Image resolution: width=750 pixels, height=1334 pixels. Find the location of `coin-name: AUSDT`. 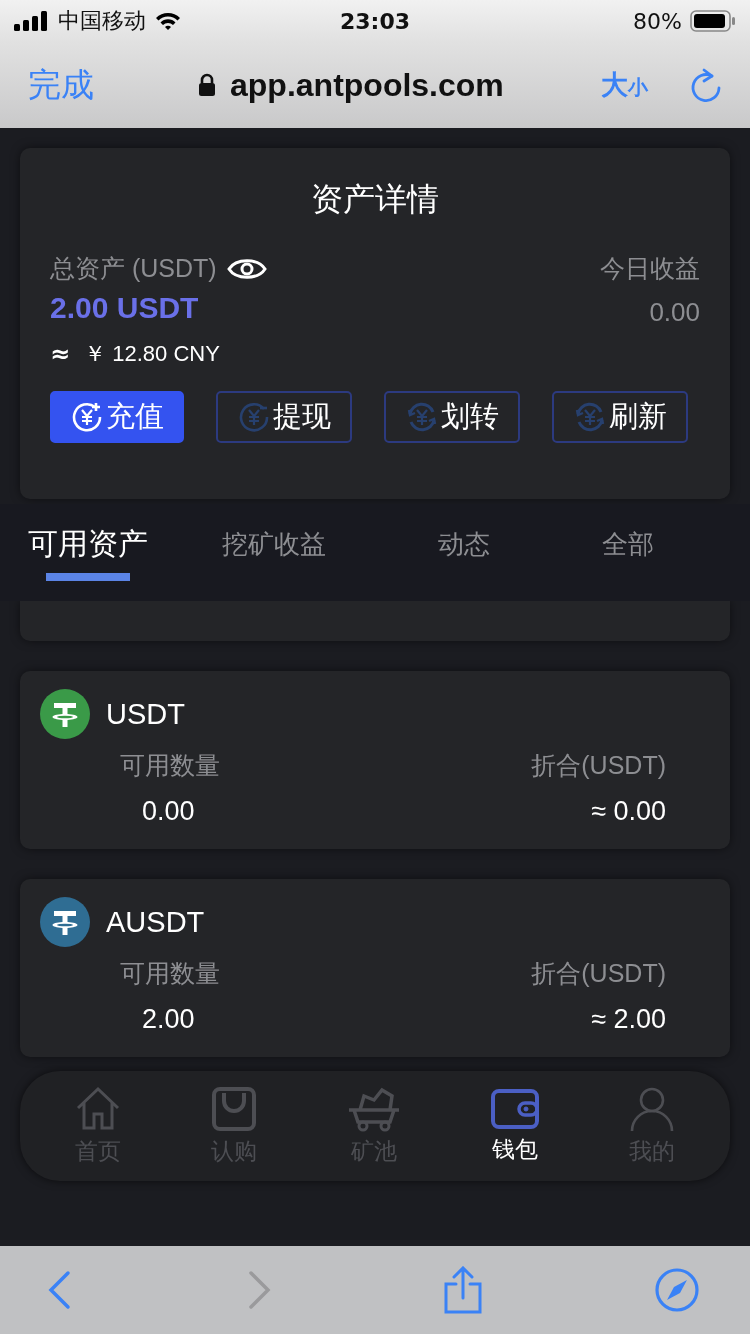

coin-name: AUSDT is located at coordinates (155, 922).